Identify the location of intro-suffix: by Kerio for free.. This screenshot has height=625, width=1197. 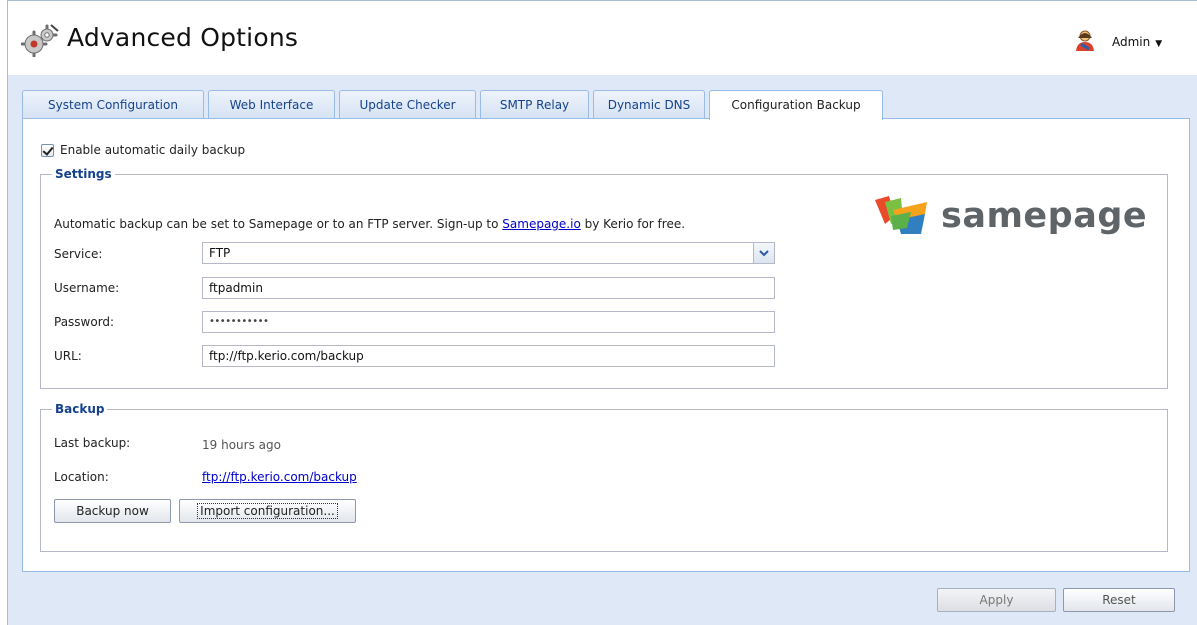
(633, 224).